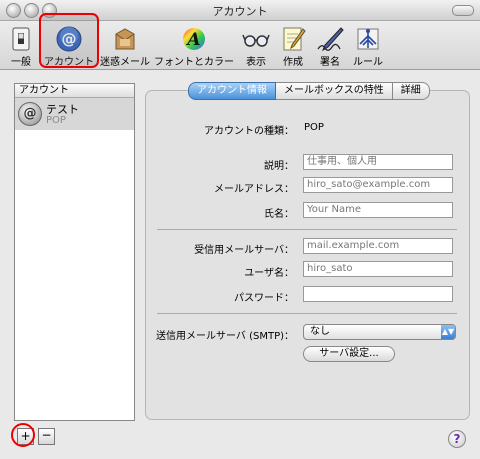  What do you see at coordinates (194, 62) in the screenshot?
I see `toolbar-fonts-colors-label: フォントとカラー` at bounding box center [194, 62].